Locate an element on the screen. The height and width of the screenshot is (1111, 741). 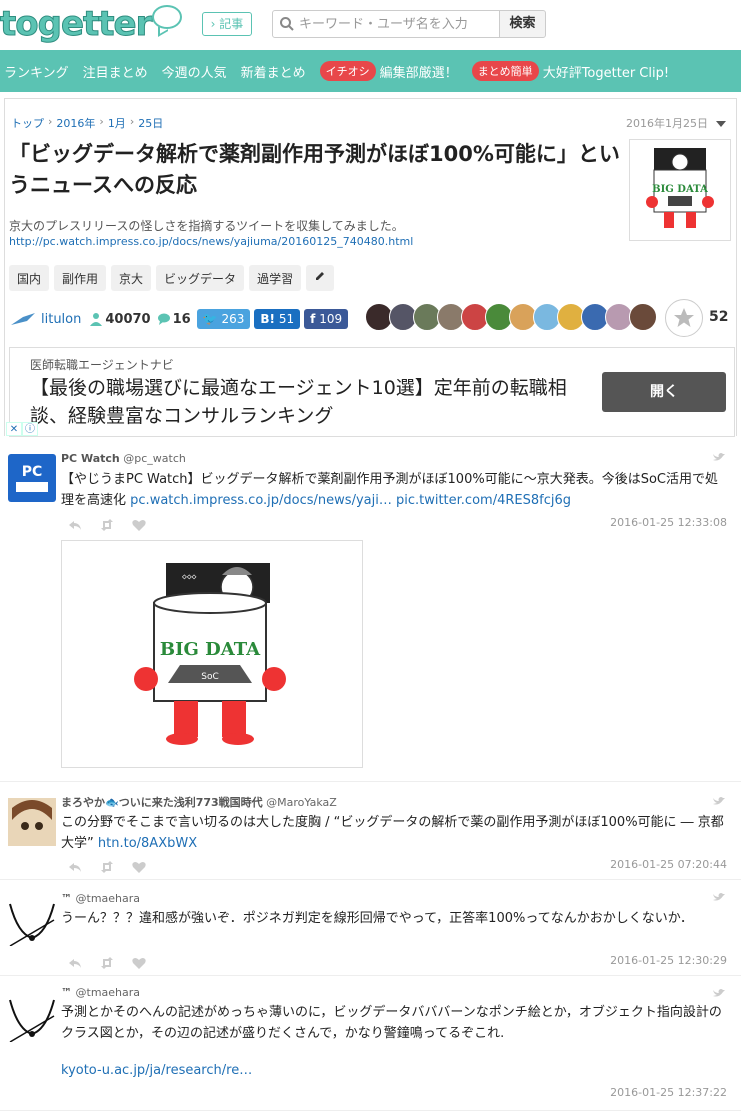
tweet-link: htn.to/8AXbWX is located at coordinates (147, 843).